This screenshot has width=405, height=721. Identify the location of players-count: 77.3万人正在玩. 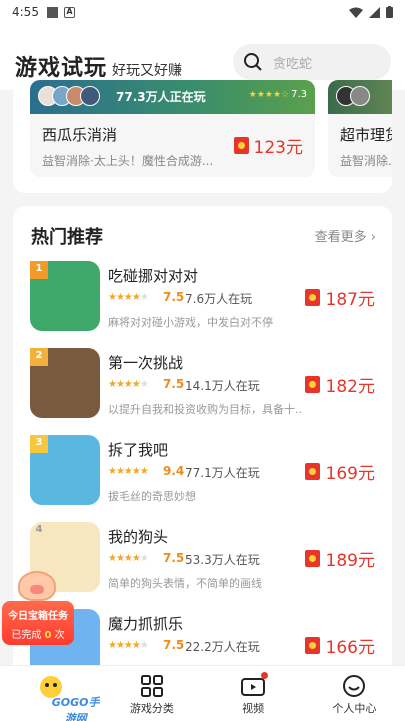
(161, 97).